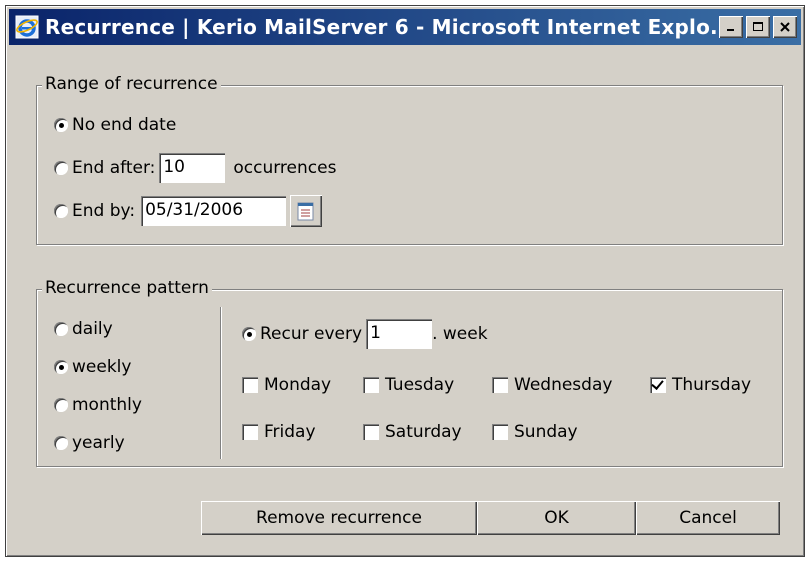  I want to click on maximize-icon, so click(758, 26).